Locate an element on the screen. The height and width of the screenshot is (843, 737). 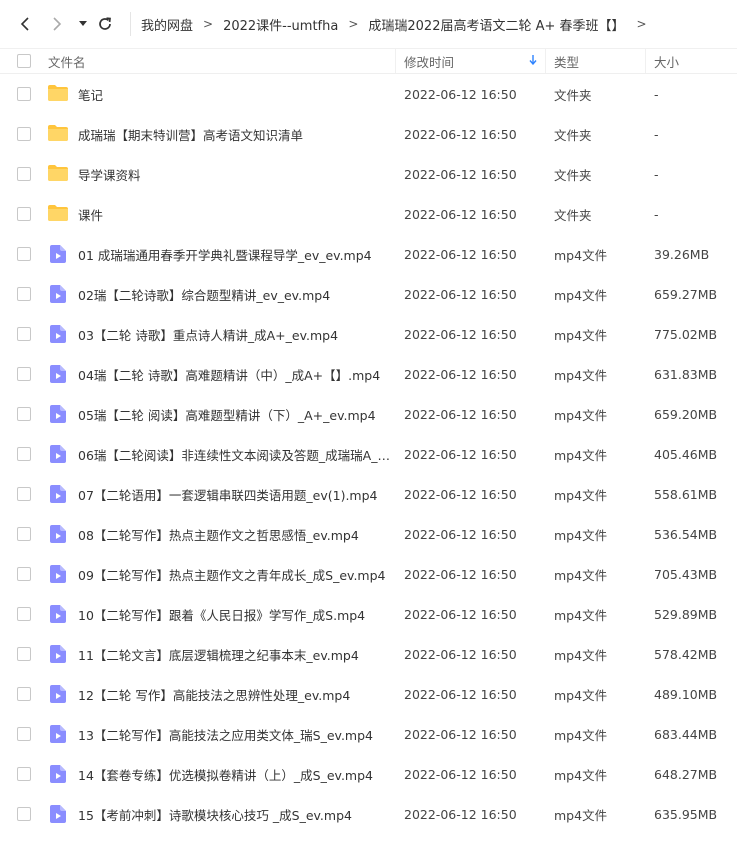
file-name-cell: 04瑞【二轮 诗歌】高难题精讲（中）_成A+【】.mp4 is located at coordinates (222, 374).